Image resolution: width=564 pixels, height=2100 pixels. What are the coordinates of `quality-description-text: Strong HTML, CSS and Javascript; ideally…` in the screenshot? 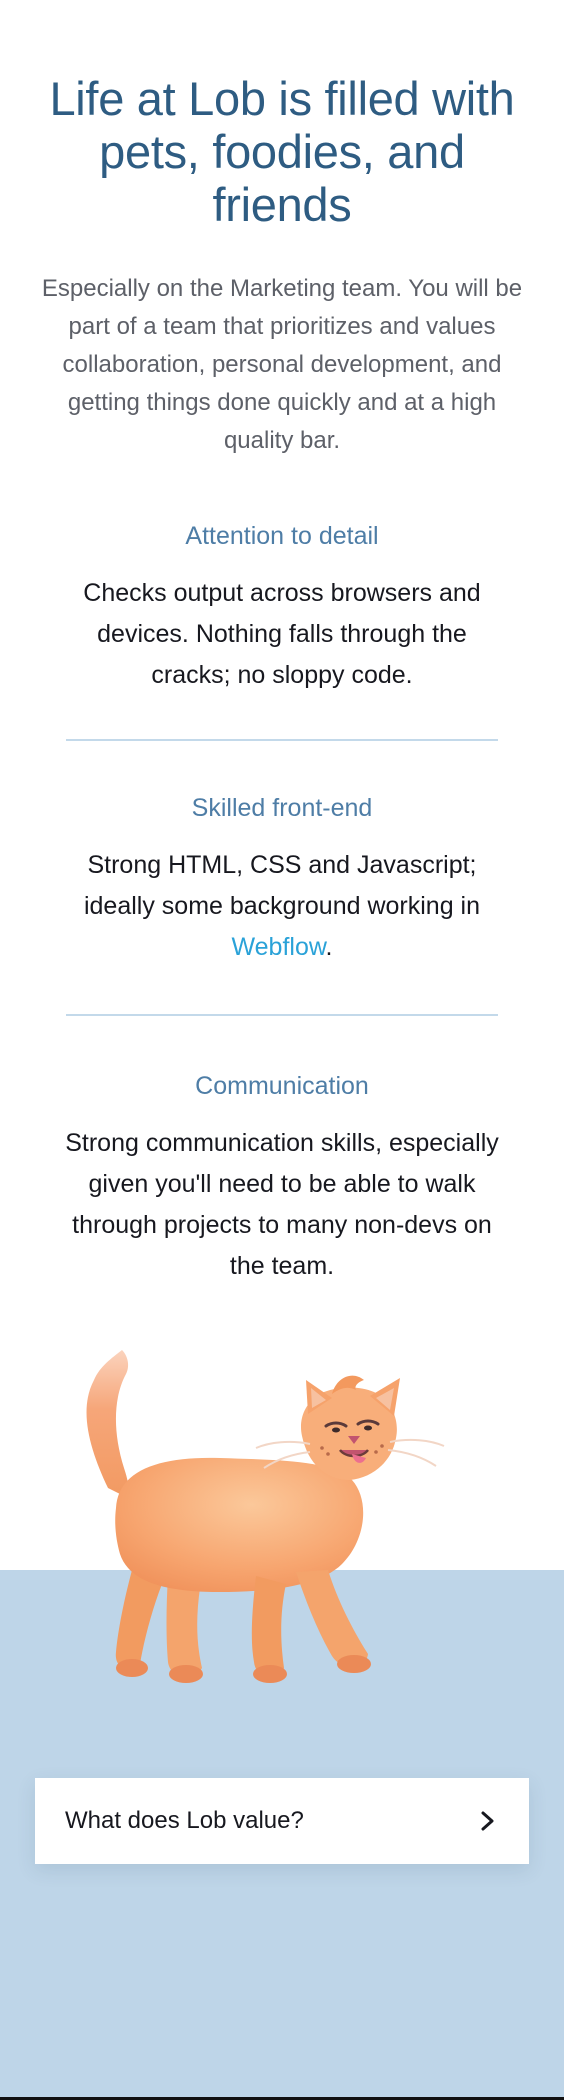 It's located at (282, 885).